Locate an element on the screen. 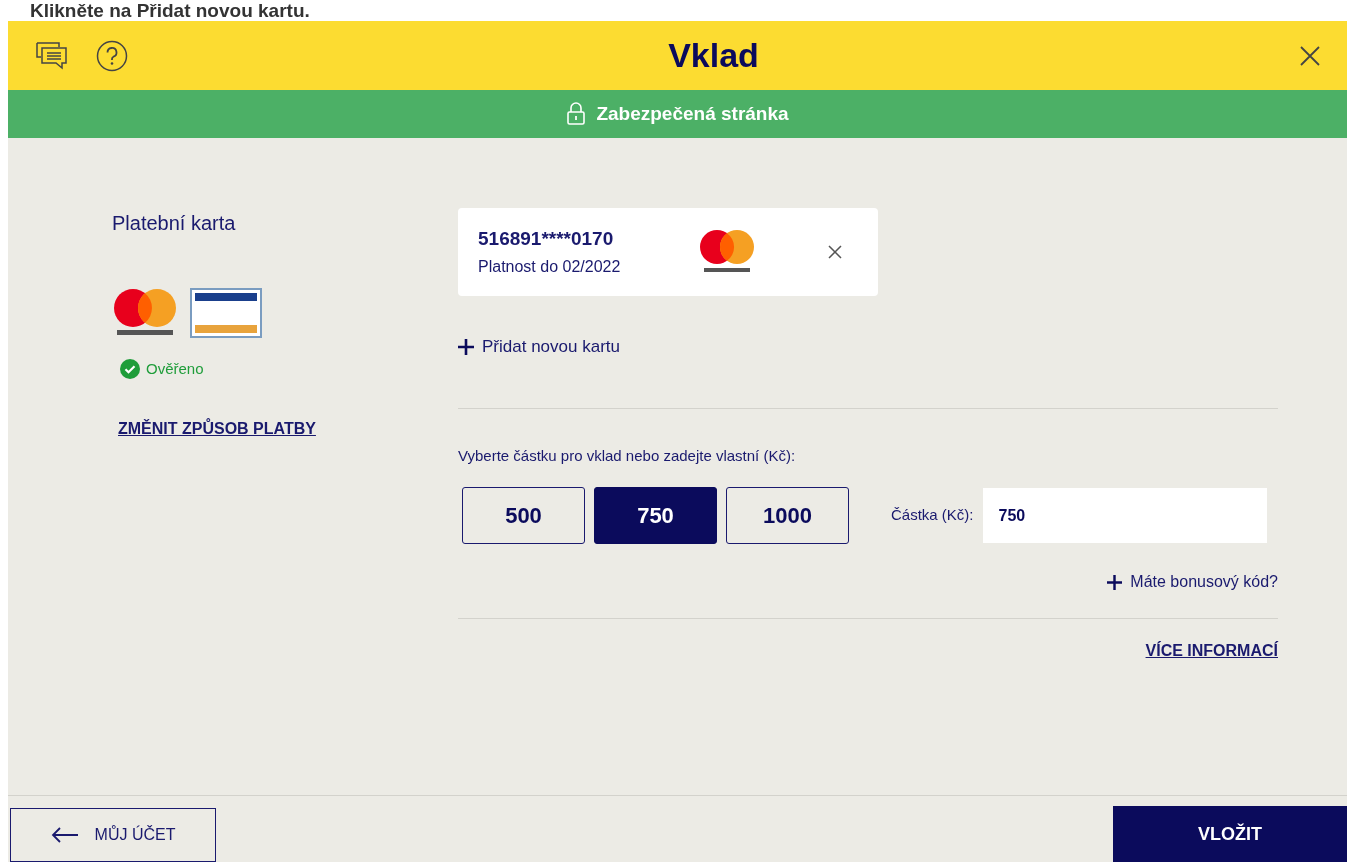  more-info-link: VÍCE INFORMACÍ is located at coordinates (1211, 651).